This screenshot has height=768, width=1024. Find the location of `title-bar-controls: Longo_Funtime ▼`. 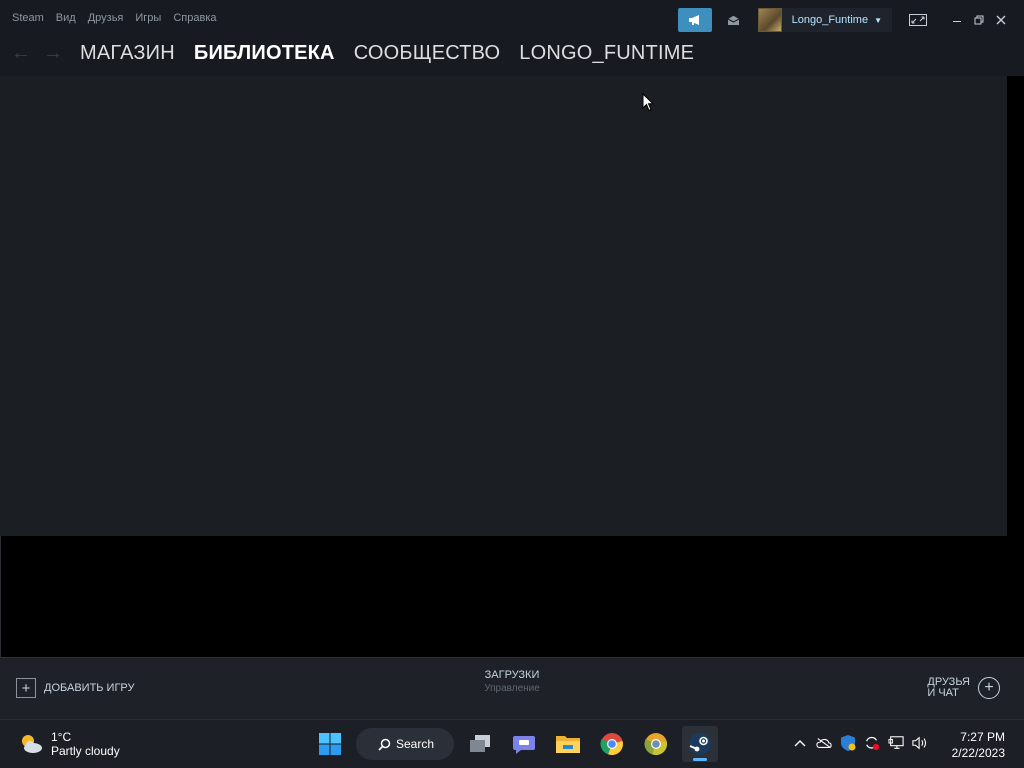

title-bar-controls: Longo_Funtime ▼ is located at coordinates (844, 20).